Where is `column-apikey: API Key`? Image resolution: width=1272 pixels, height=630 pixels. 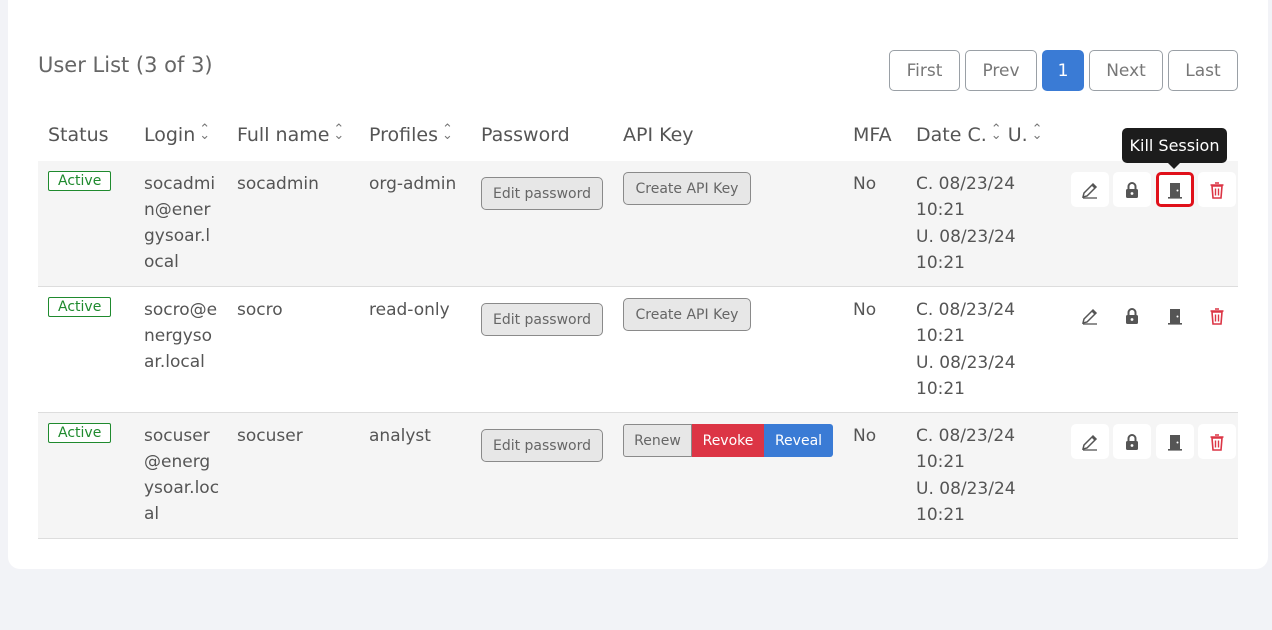 column-apikey: API Key is located at coordinates (658, 135).